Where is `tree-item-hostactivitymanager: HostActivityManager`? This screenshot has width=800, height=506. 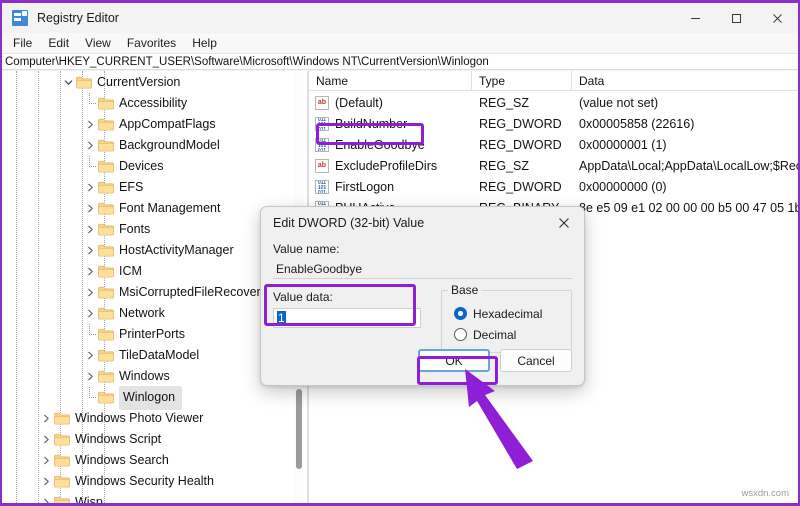 tree-item-hostactivitymanager: HostActivityManager is located at coordinates (150, 250).